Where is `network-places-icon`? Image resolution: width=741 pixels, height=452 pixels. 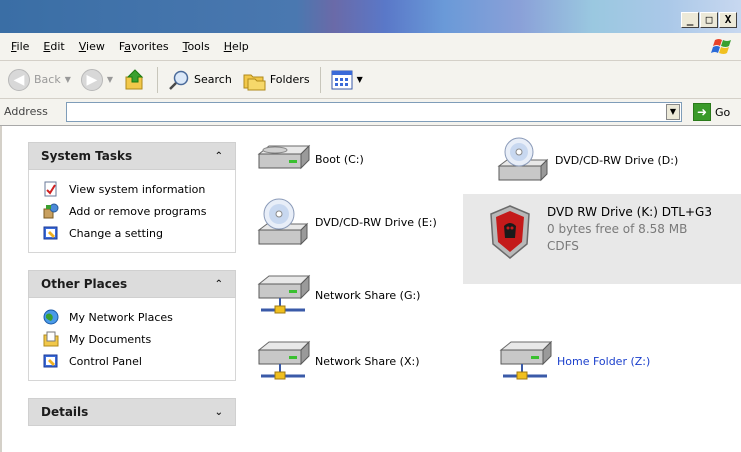 network-places-icon is located at coordinates (51, 317).